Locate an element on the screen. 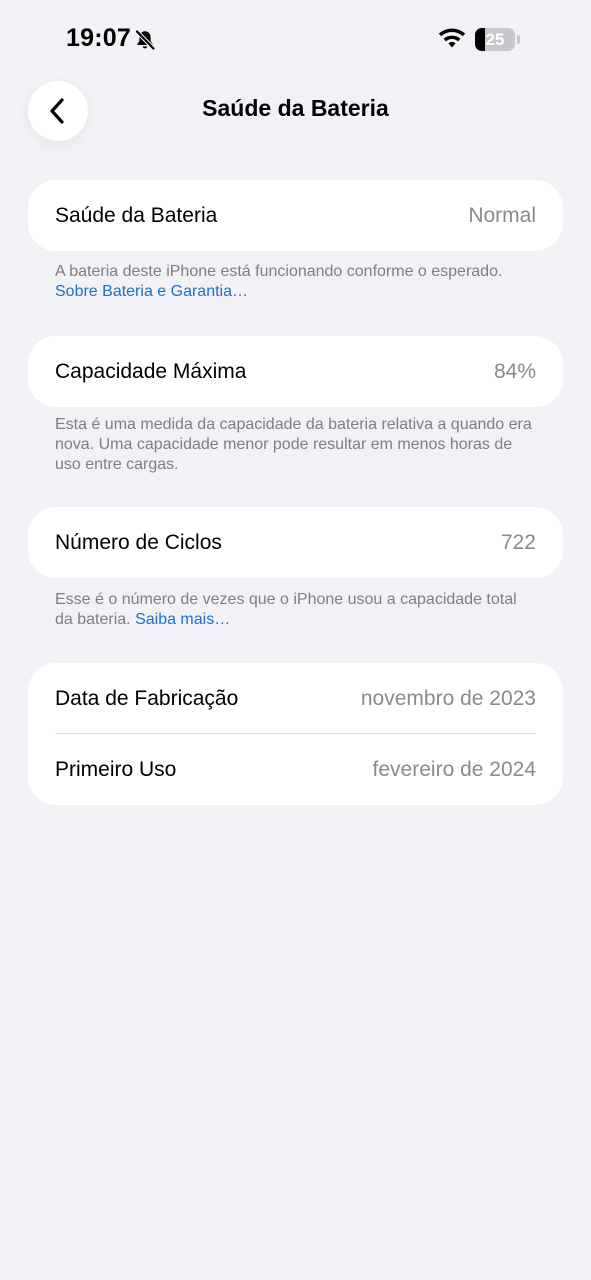  cycle-count-card: Número de Ciclos 722 is located at coordinates (295, 542).